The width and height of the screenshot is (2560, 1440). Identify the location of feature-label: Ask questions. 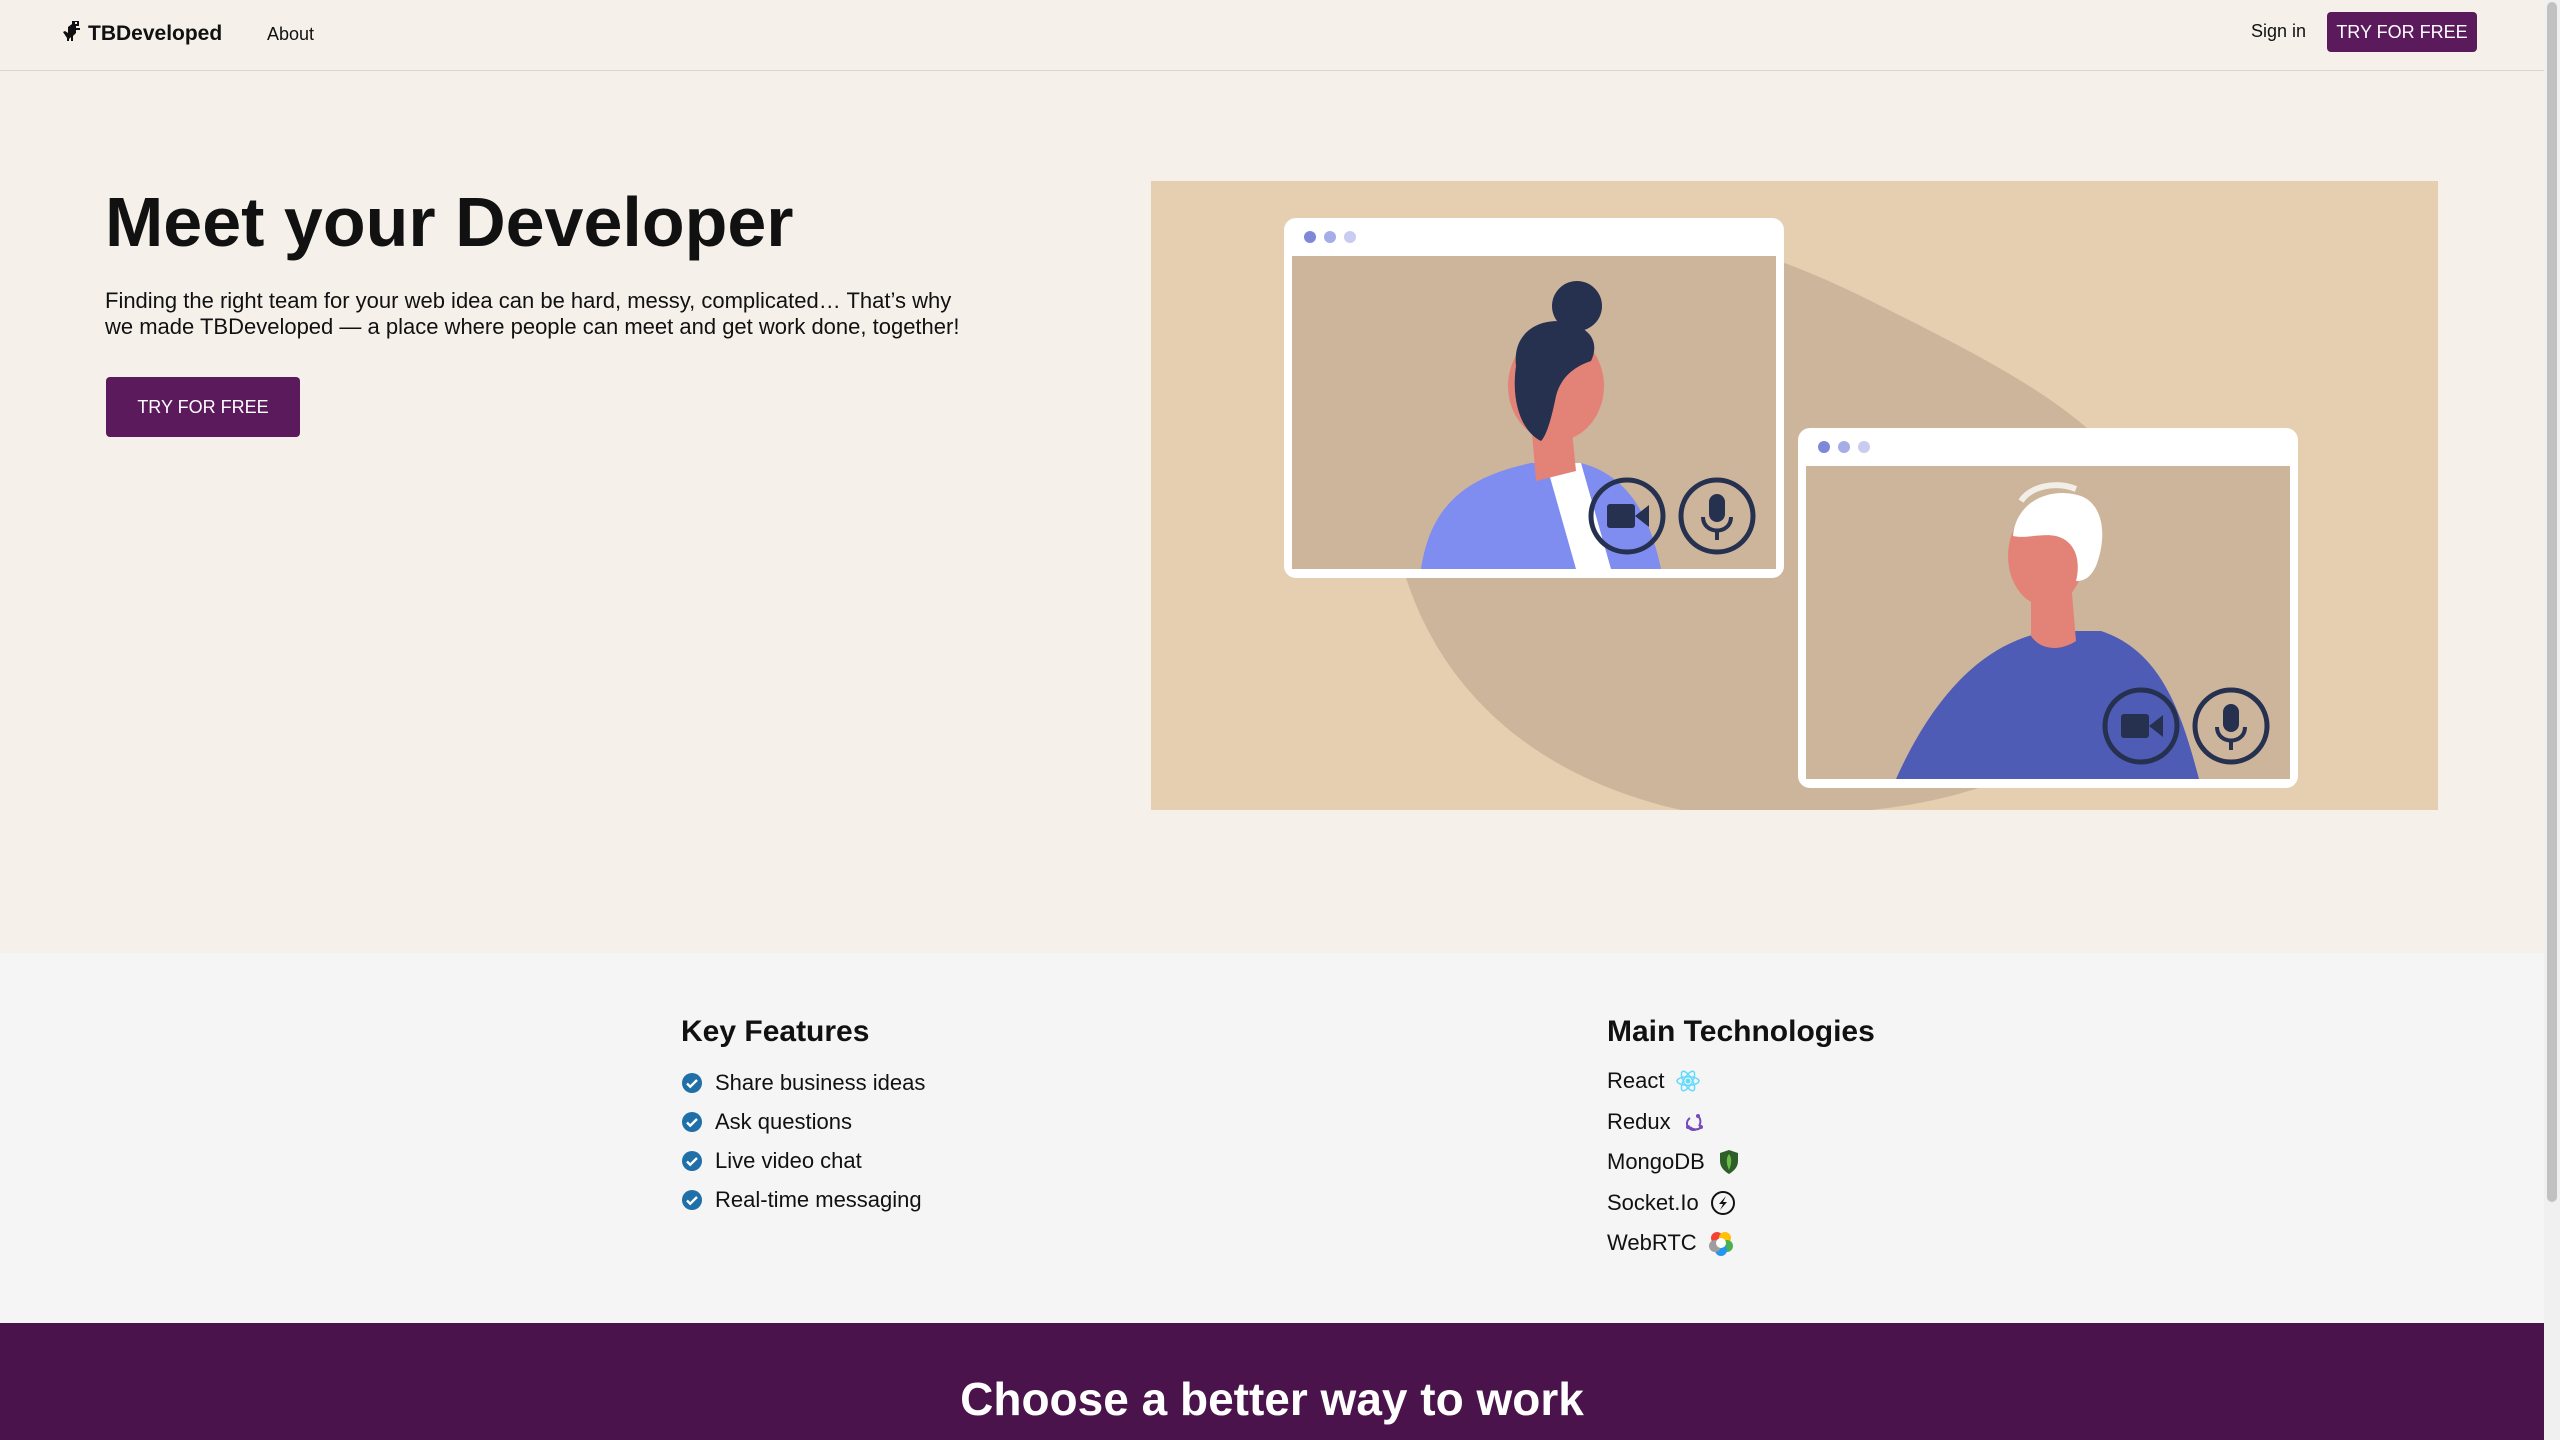
(783, 1121).